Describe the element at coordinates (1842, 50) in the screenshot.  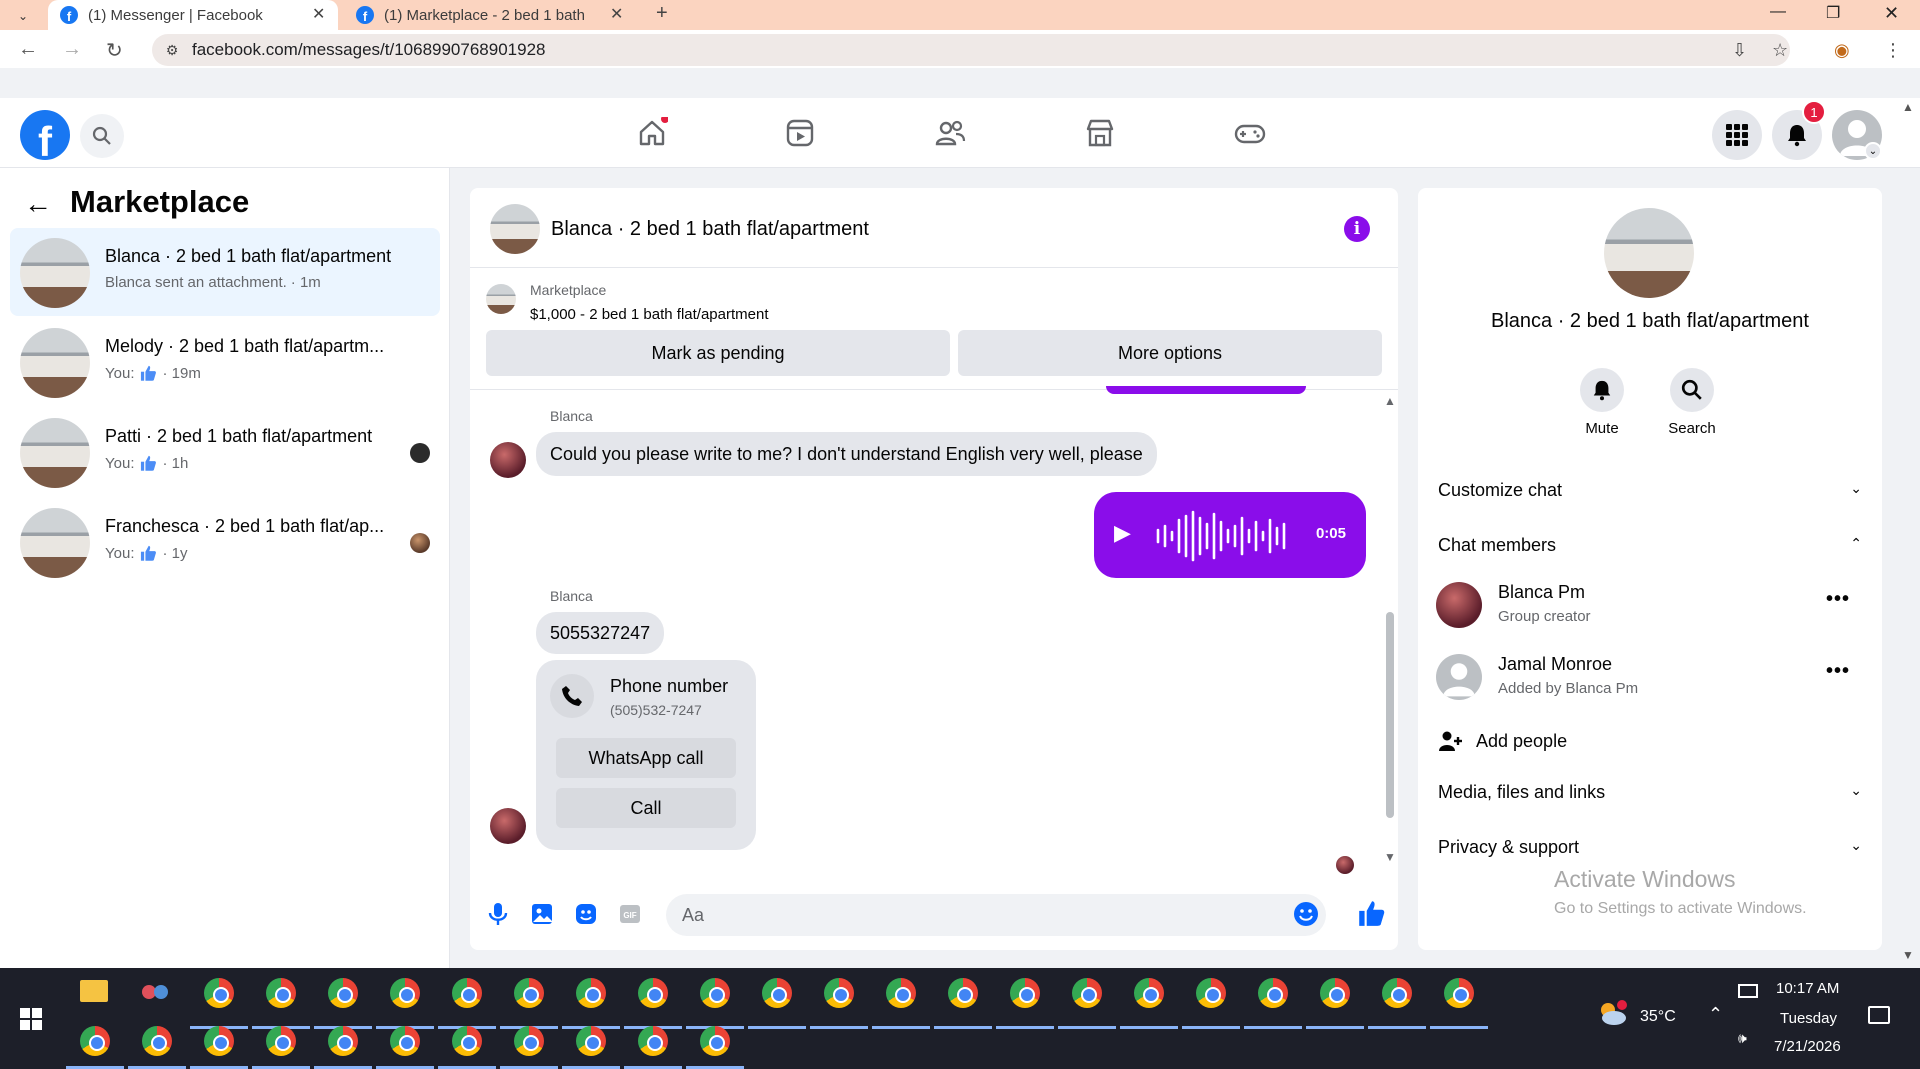
I see `profile-icon: ◉` at that location.